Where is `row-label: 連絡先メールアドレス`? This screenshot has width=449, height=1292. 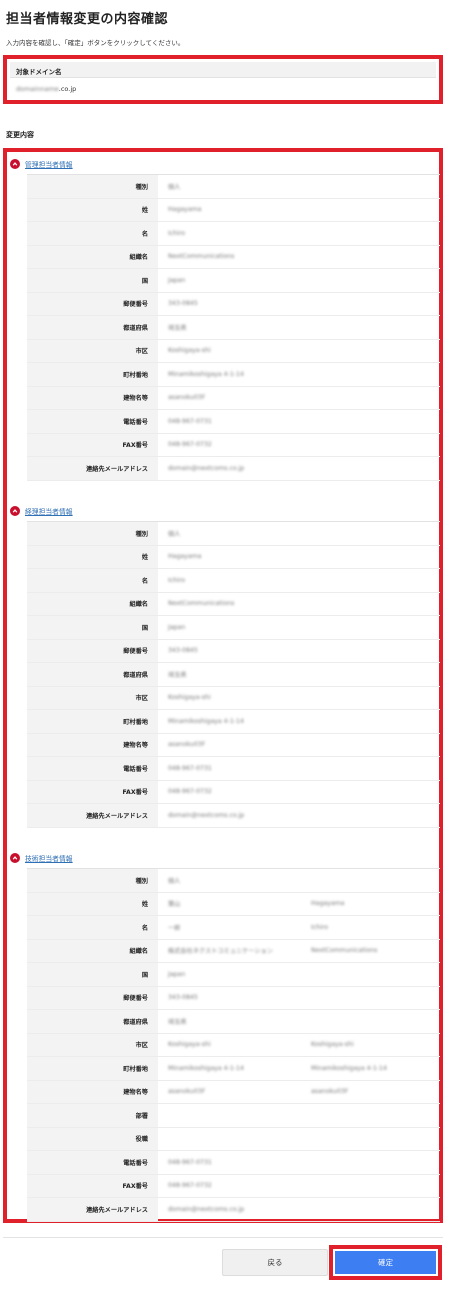 row-label: 連絡先メールアドレス is located at coordinates (92, 1209).